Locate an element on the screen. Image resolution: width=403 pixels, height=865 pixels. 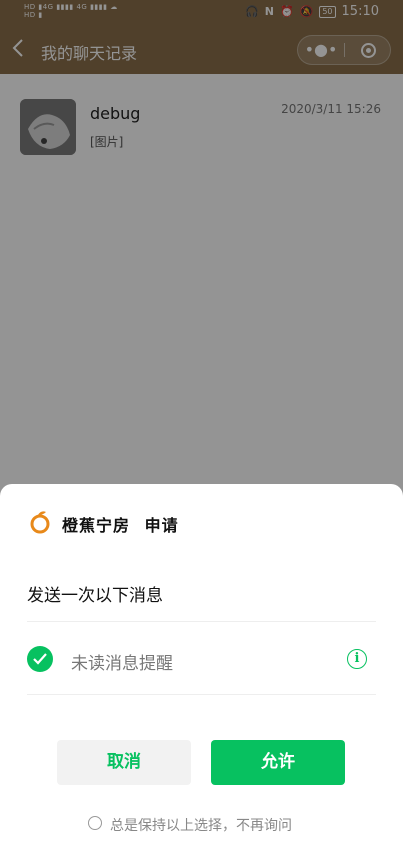
remember-label: 总是保持以上选择，不再询问 is located at coordinates (201, 826).